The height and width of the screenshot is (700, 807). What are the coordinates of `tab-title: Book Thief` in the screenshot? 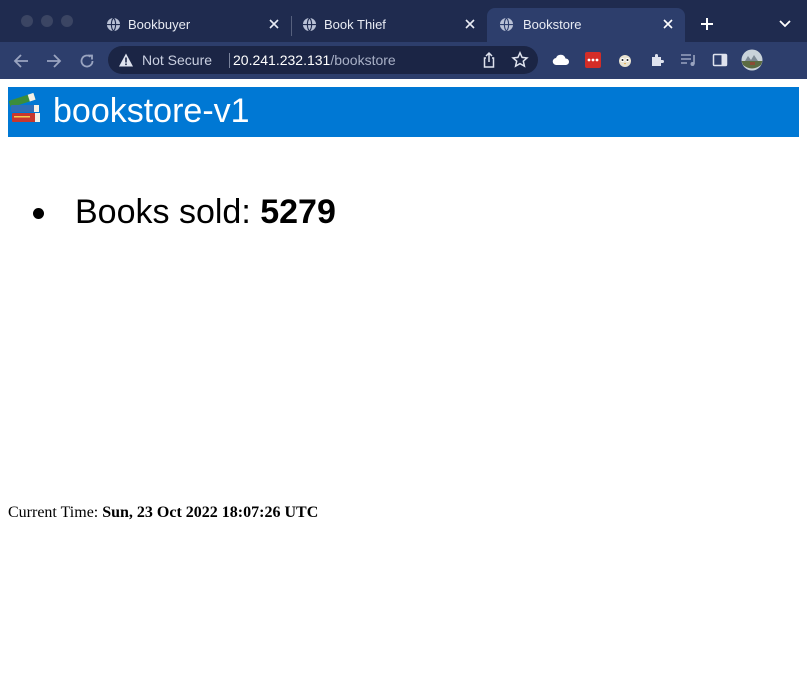 It's located at (355, 24).